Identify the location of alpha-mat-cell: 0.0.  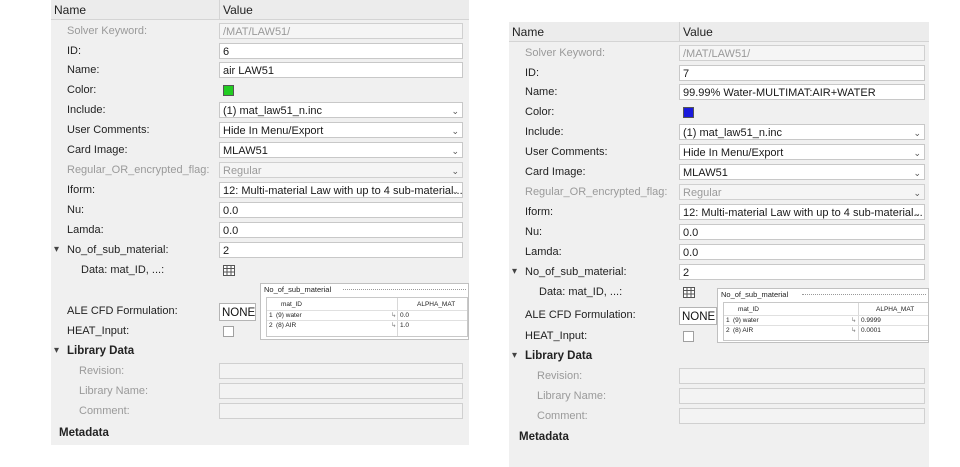
(405, 315).